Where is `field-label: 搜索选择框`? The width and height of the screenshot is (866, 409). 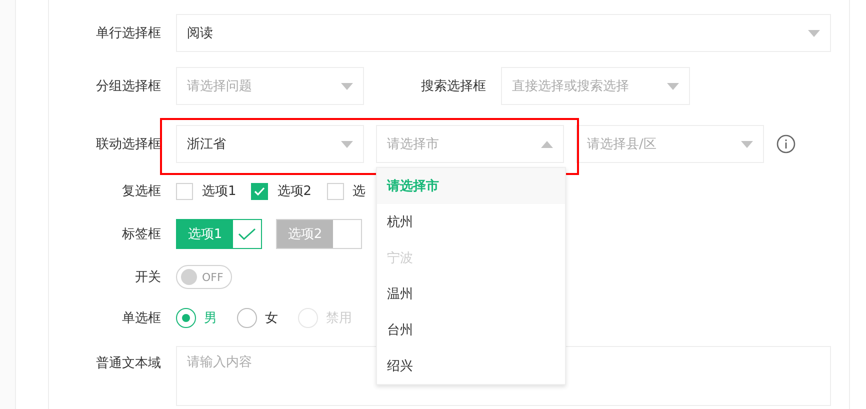
field-label: 搜索选择框 is located at coordinates (453, 86).